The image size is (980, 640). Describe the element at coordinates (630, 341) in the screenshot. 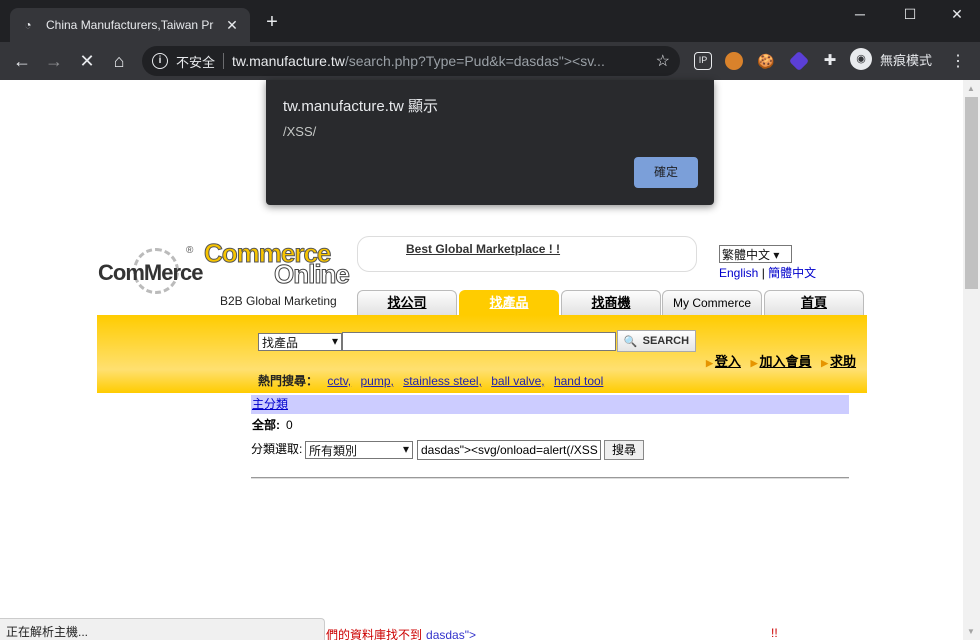

I see `magnifier-icon: 🔍` at that location.